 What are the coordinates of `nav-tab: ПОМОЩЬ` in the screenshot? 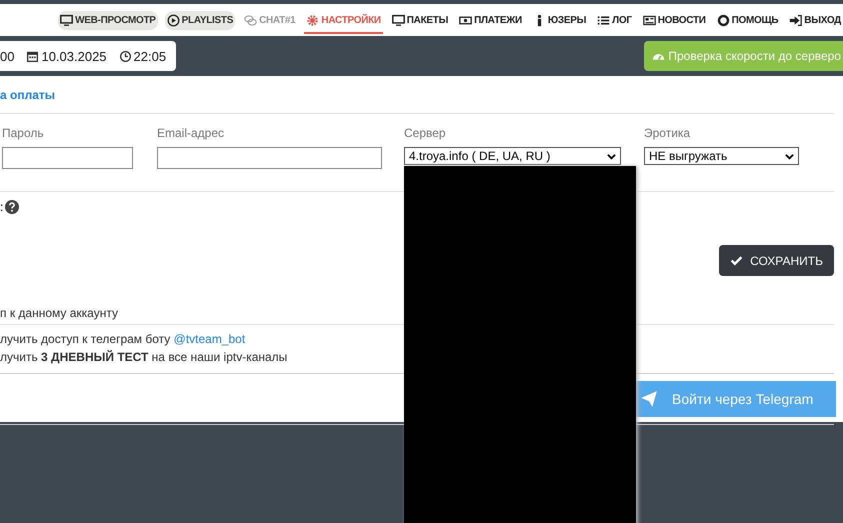 It's located at (747, 20).